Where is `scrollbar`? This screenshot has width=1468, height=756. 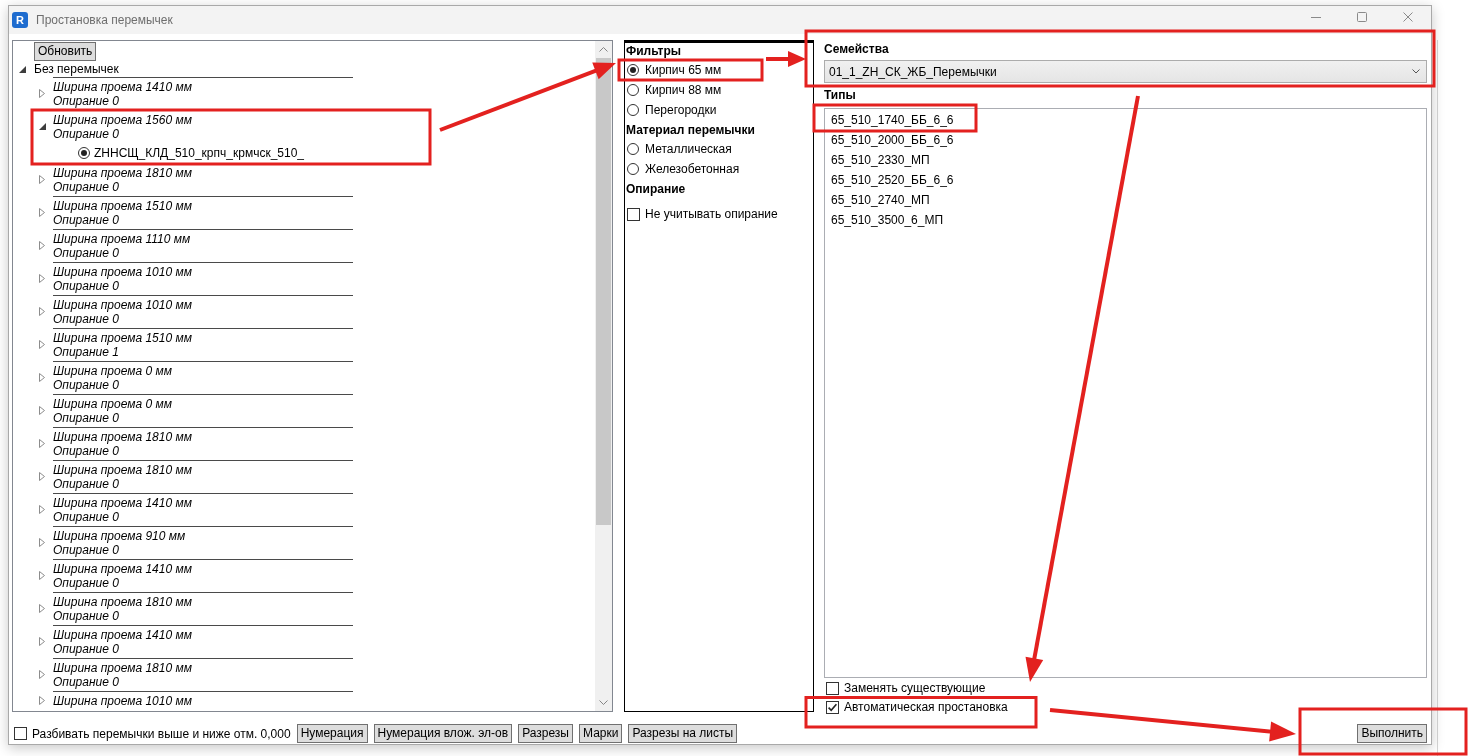 scrollbar is located at coordinates (603, 376).